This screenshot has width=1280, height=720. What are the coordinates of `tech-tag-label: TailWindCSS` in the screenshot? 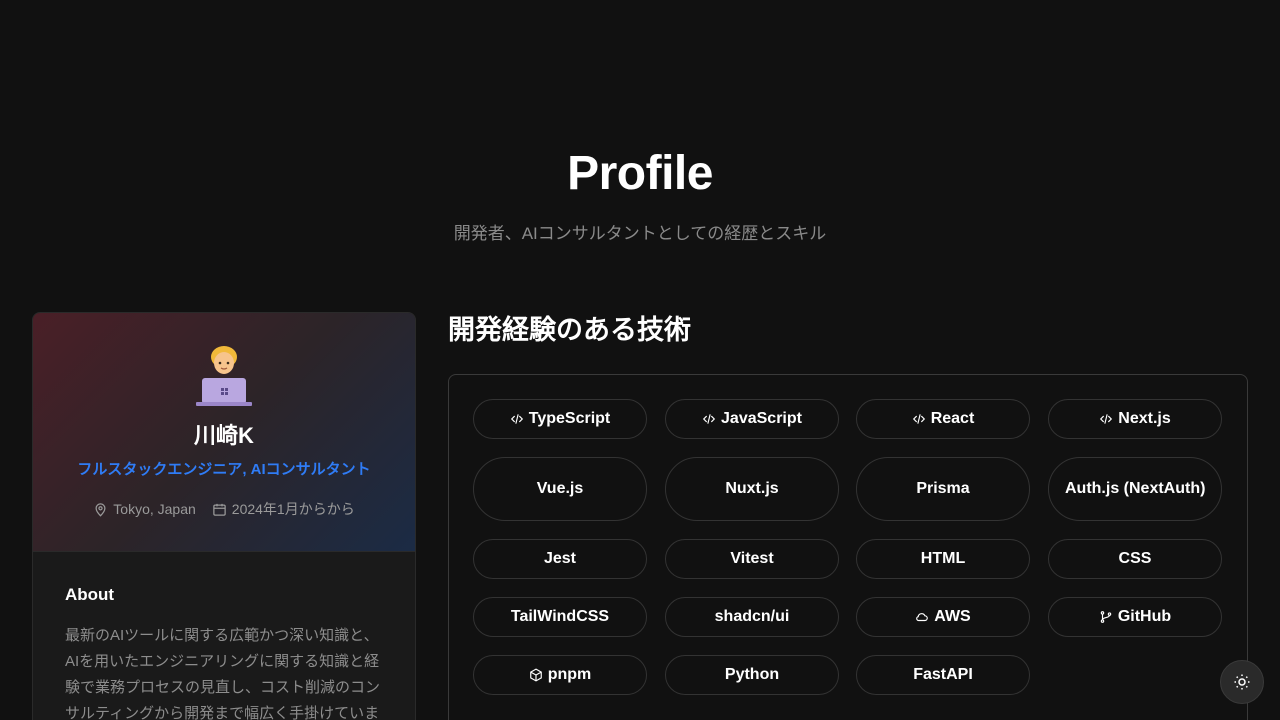 It's located at (560, 616).